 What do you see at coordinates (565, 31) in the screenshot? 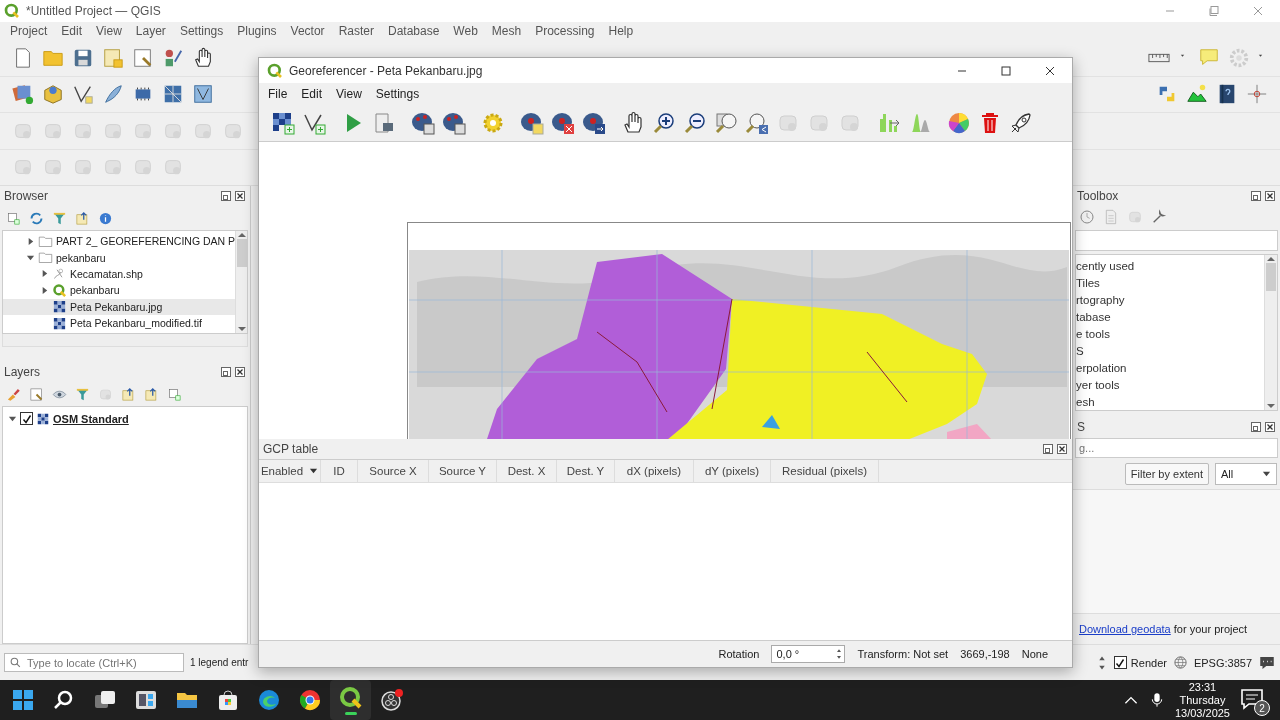
I see `menu-item: Processing` at bounding box center [565, 31].